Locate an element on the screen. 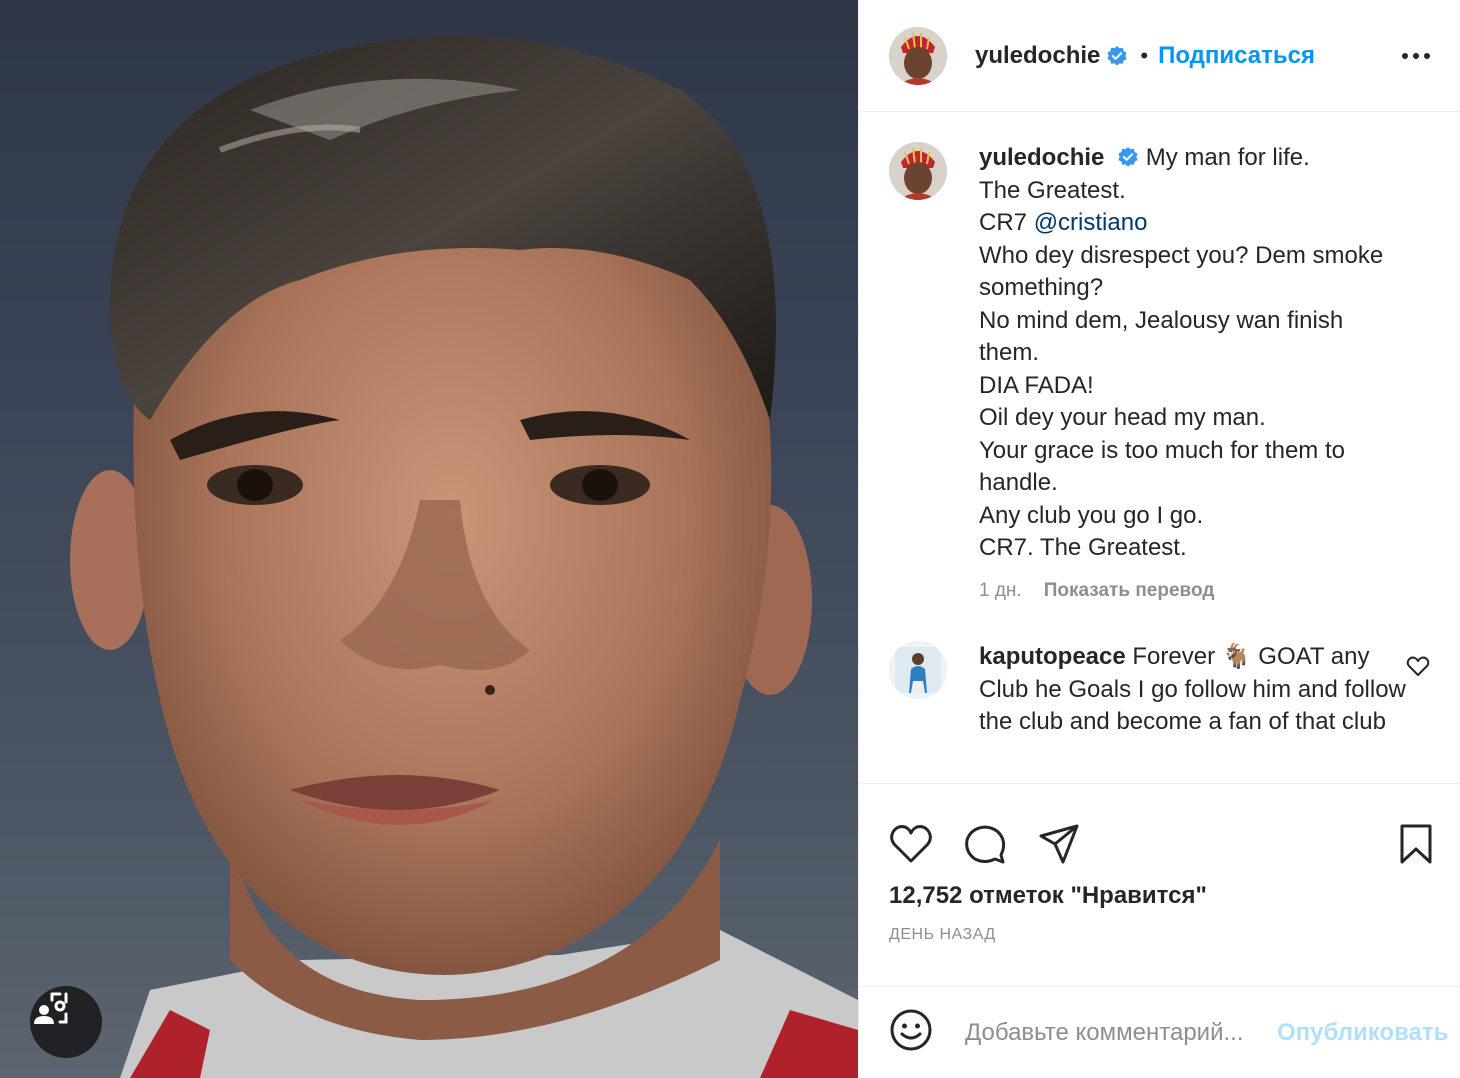 Image resolution: width=1460 pixels, height=1078 pixels. tagged-people-button is located at coordinates (66, 1022).